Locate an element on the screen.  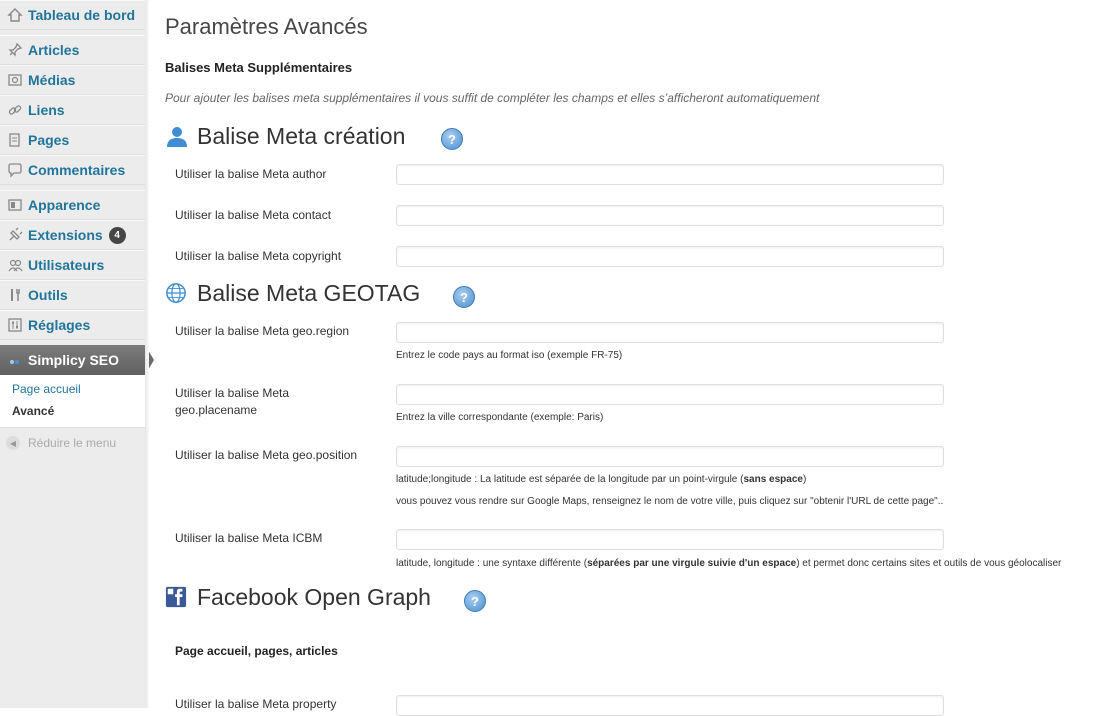
sidebar-item-label: Tableau de bord is located at coordinates (82, 15).